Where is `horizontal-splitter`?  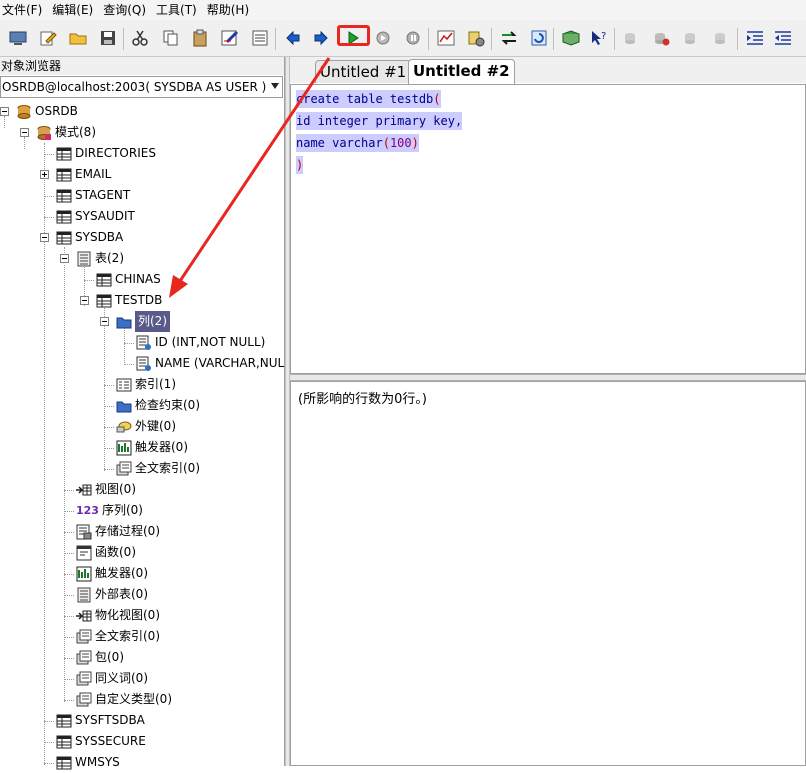 horizontal-splitter is located at coordinates (548, 377).